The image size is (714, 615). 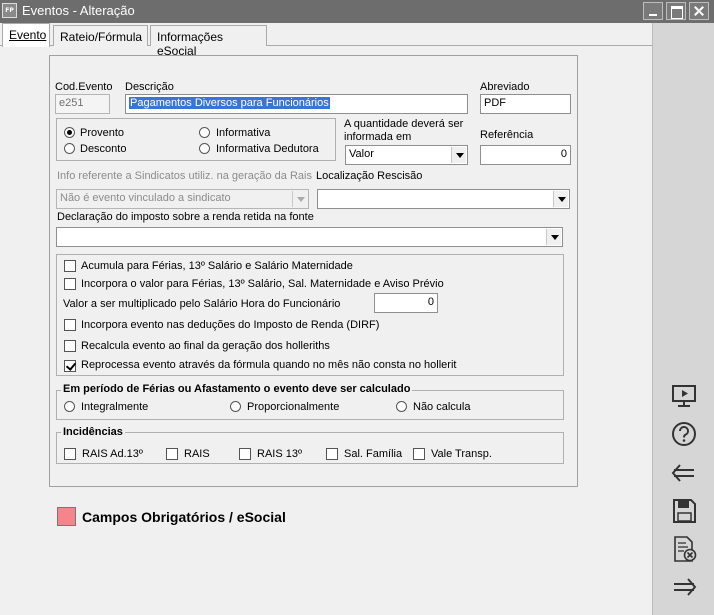 I want to click on provento-label: Provento, so click(x=102, y=133).